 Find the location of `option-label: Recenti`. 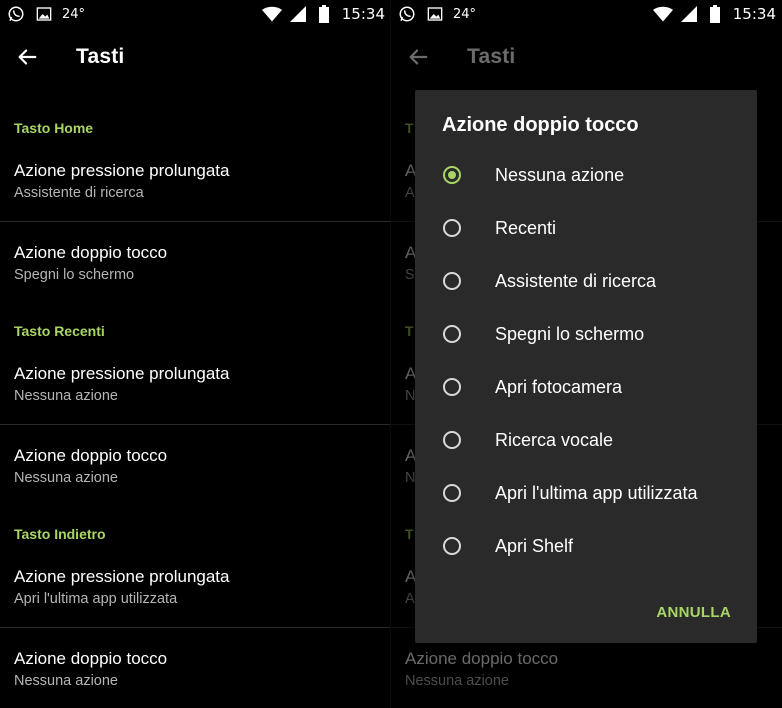

option-label: Recenti is located at coordinates (526, 228).